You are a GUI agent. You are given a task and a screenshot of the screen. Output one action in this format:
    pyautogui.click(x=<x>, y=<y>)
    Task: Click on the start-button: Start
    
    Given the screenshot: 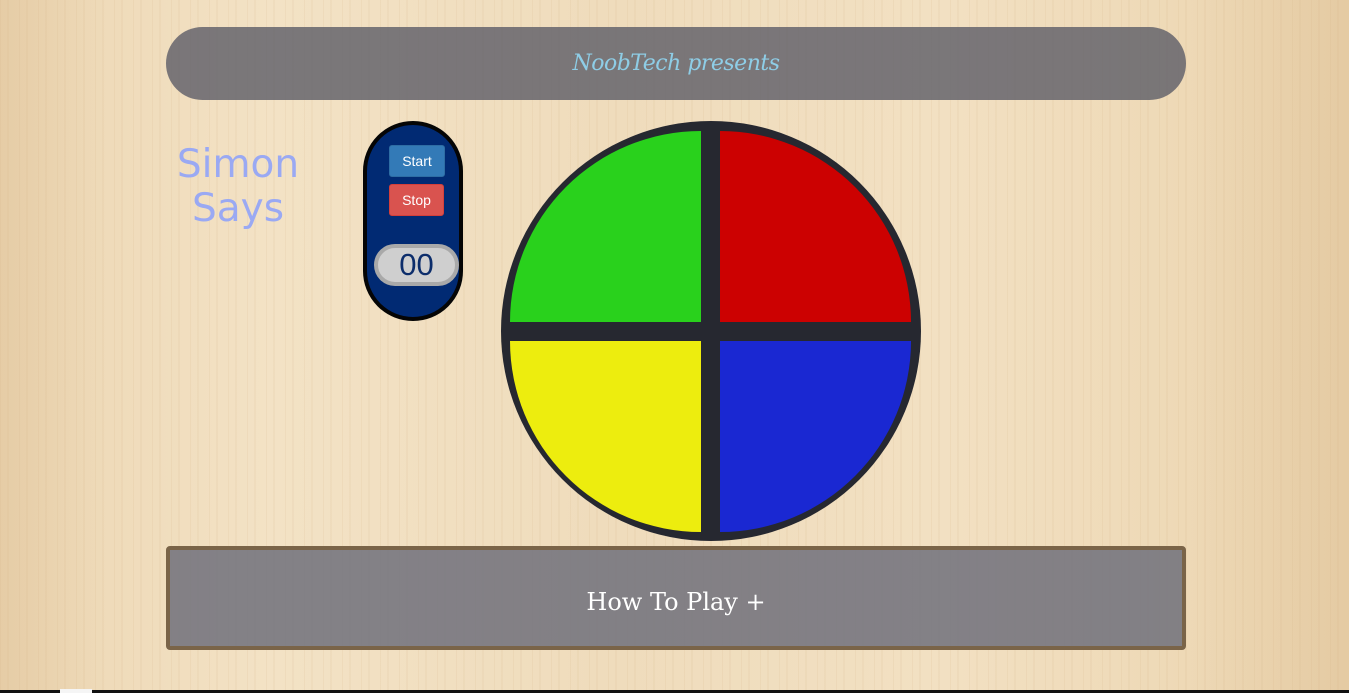 What is the action you would take?
    pyautogui.click(x=417, y=161)
    